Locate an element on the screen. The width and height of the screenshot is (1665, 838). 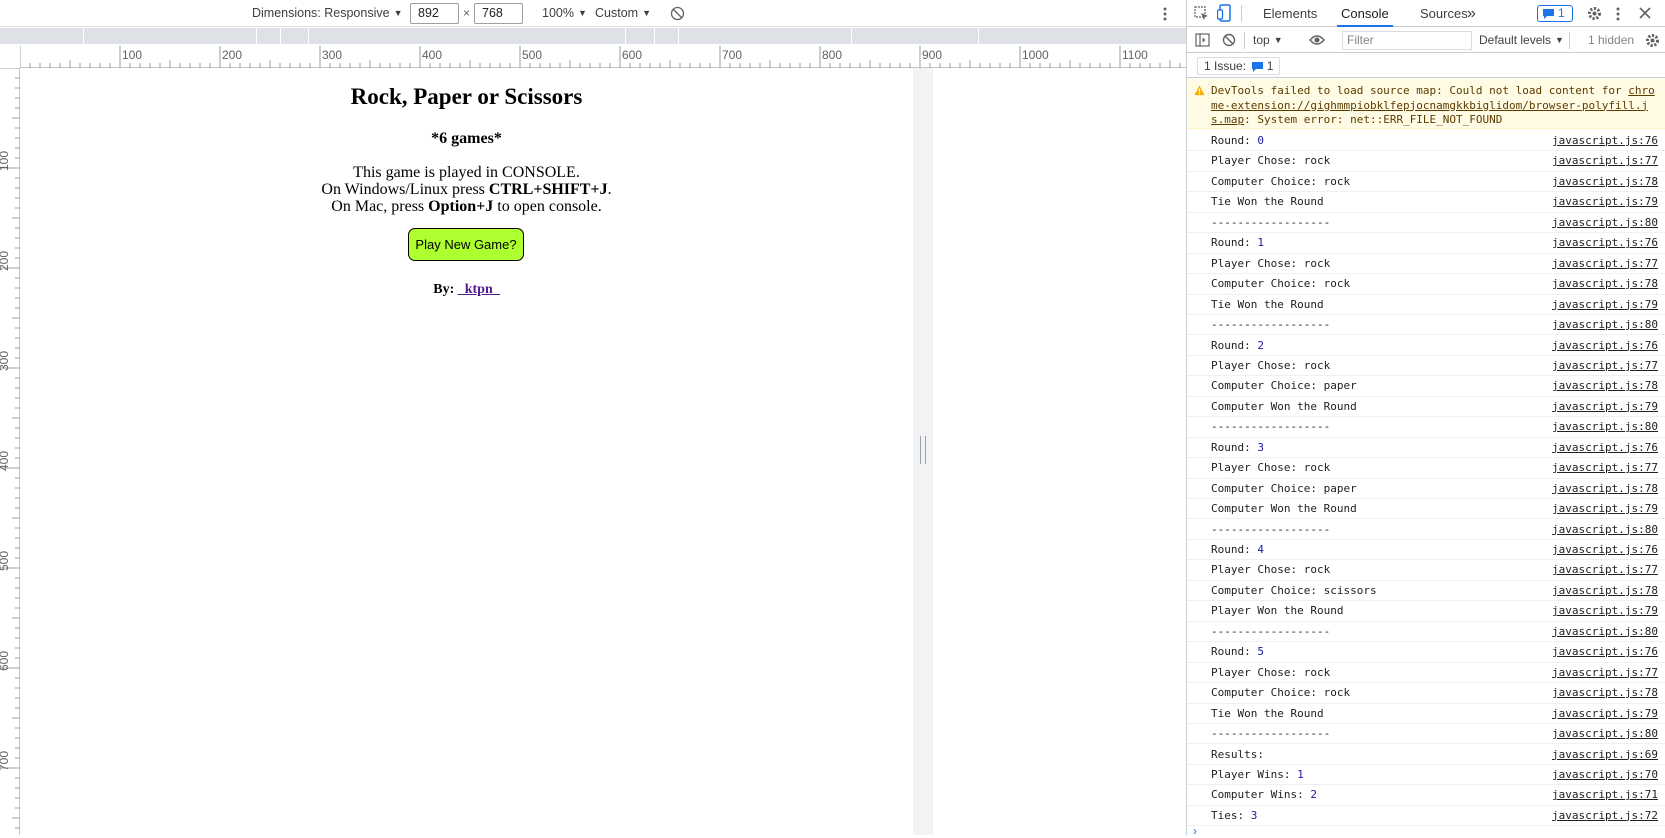
live-expression-eye-icon is located at coordinates (1317, 40).